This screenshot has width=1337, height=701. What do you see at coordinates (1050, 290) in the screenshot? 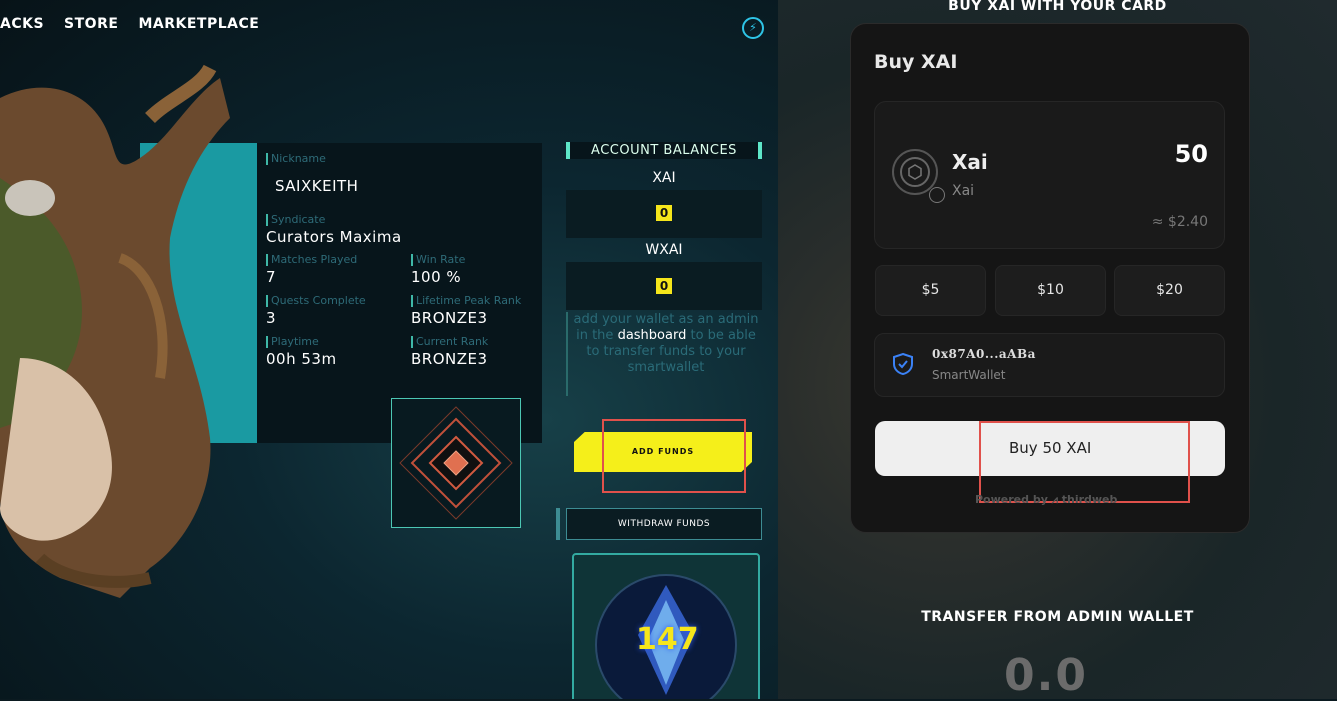
I see `preset-10-button: $10` at bounding box center [1050, 290].